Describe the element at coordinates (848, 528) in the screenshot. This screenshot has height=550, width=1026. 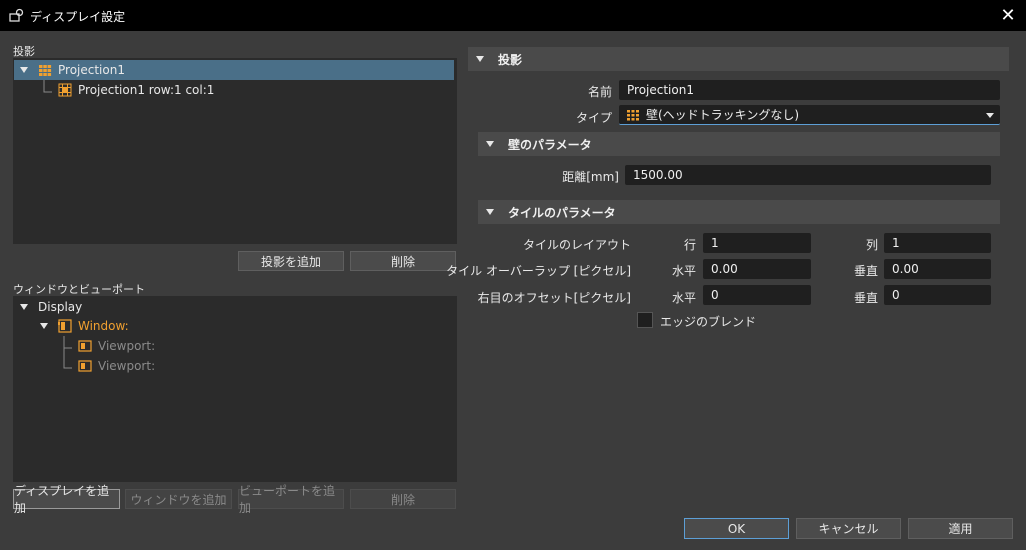
I see `cancel-button: キャンセル` at that location.